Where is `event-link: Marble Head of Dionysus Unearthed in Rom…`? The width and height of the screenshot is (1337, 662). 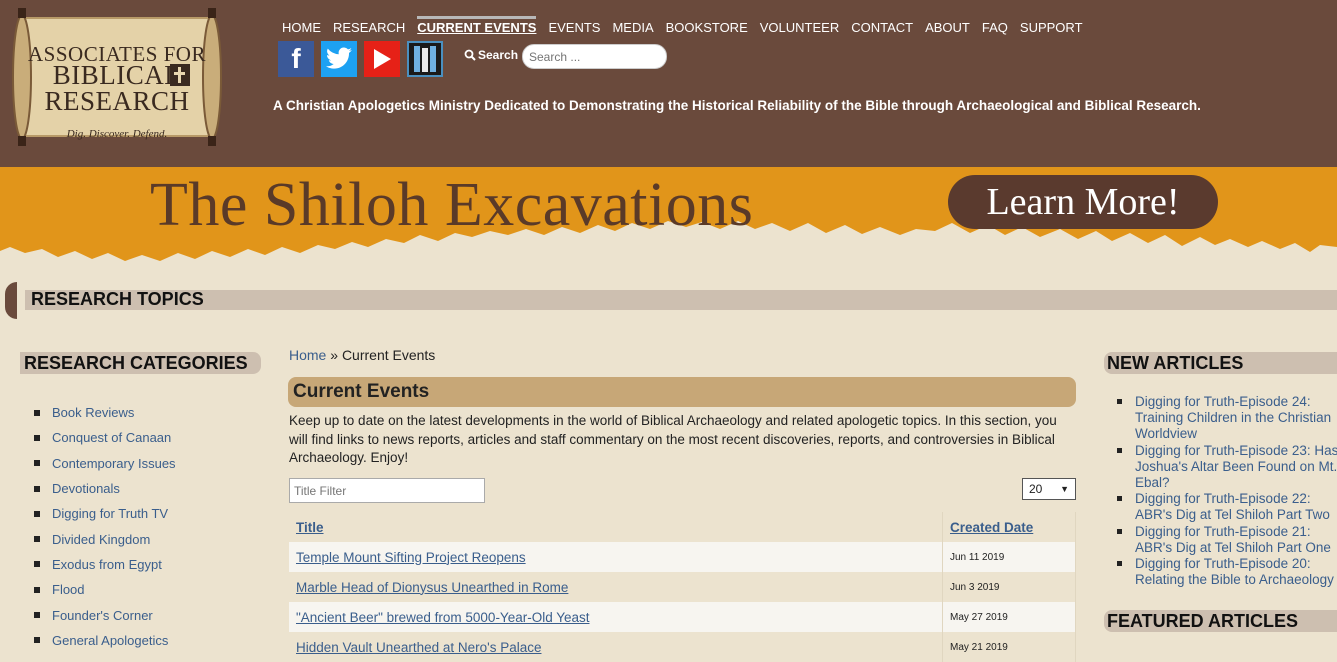
event-link: Marble Head of Dionysus Unearthed in Rom… is located at coordinates (432, 587).